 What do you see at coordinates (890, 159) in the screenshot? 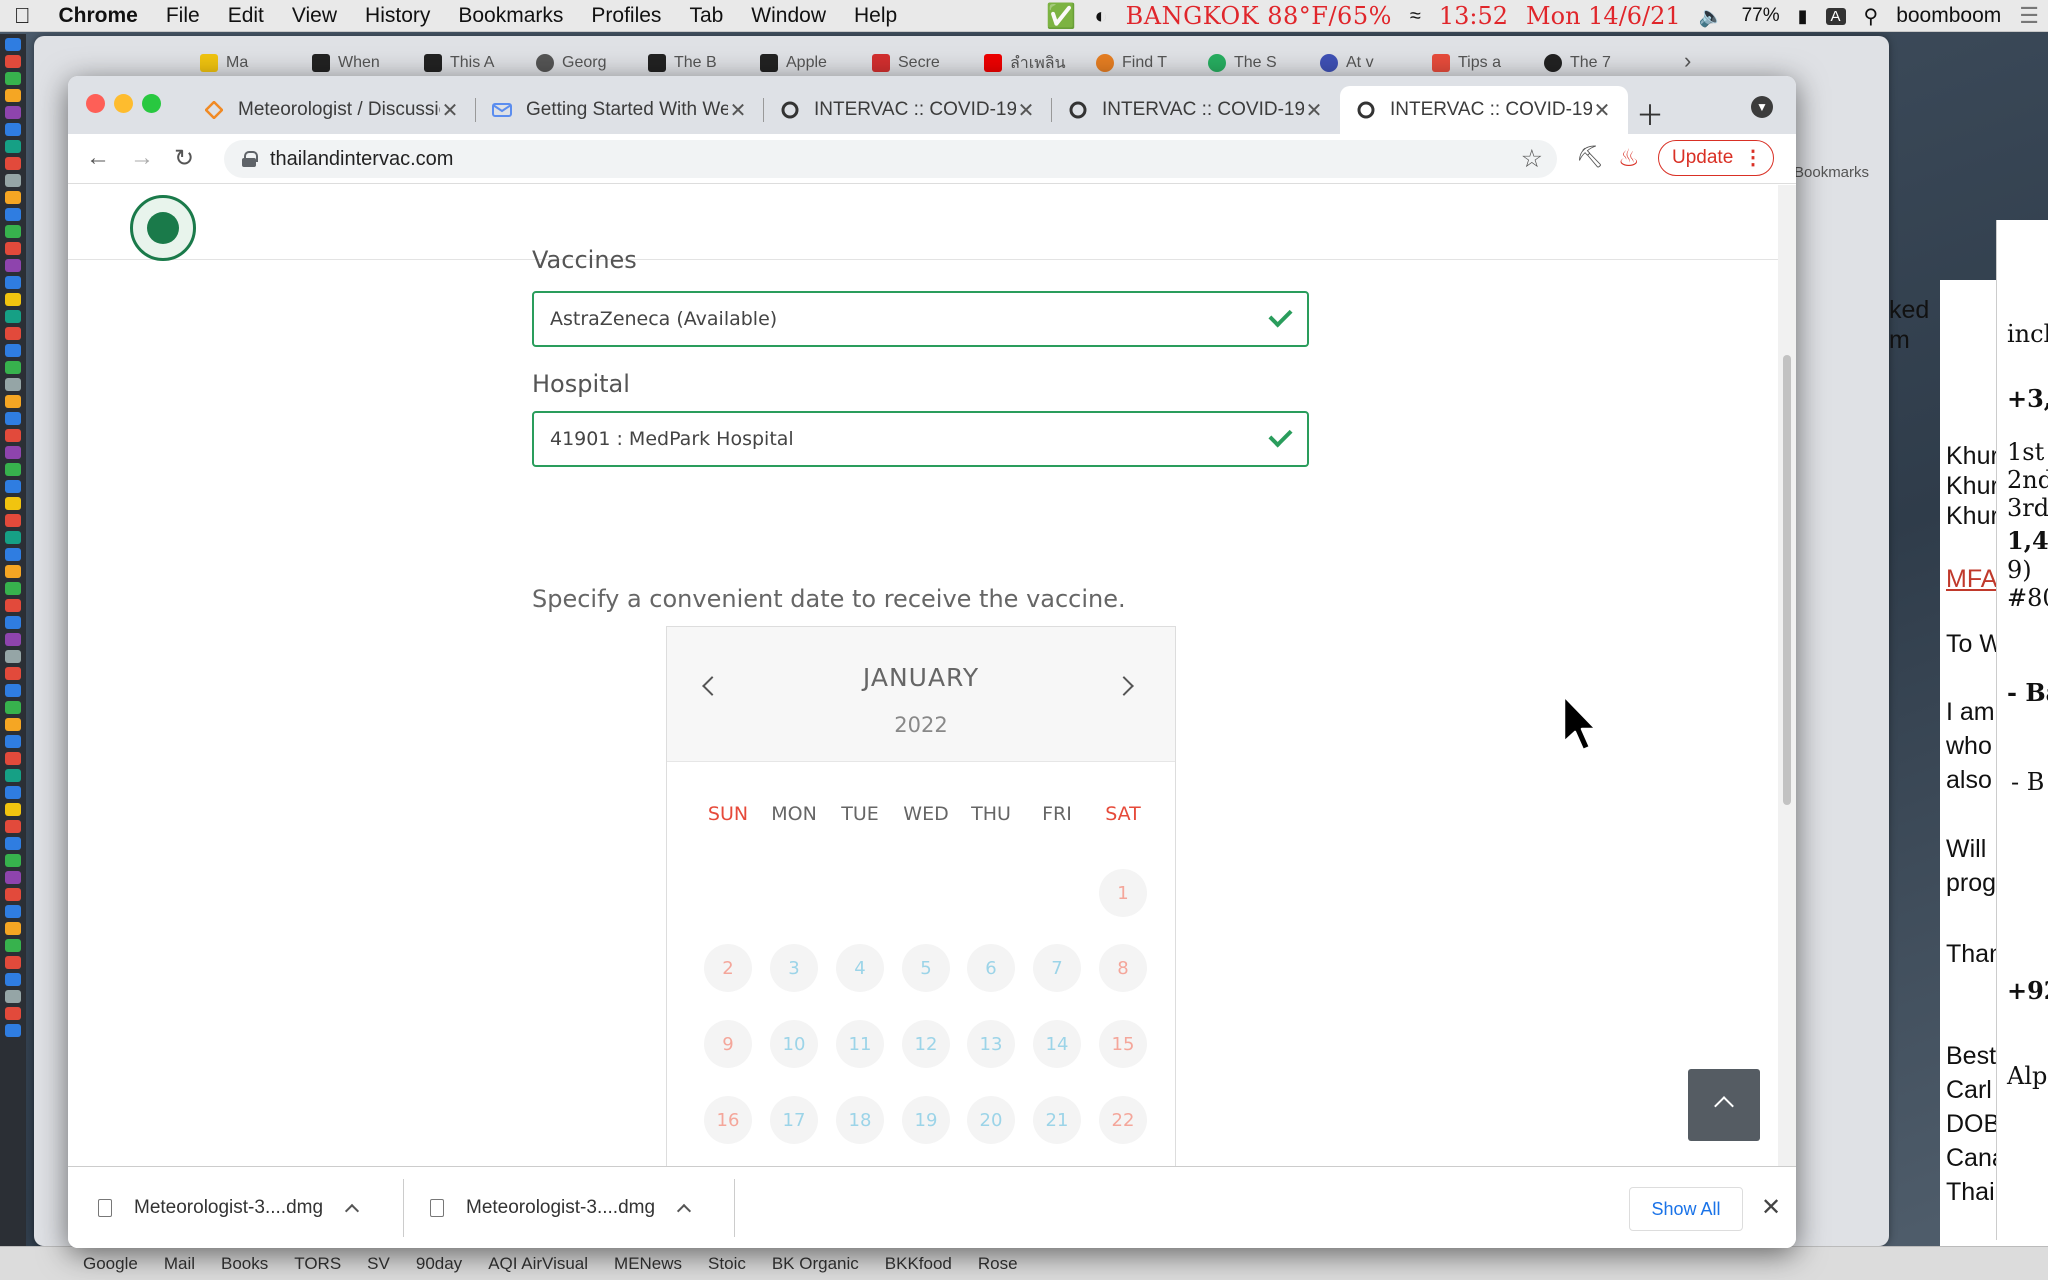
I see `address-bar: thailandintervac.com ☆` at bounding box center [890, 159].